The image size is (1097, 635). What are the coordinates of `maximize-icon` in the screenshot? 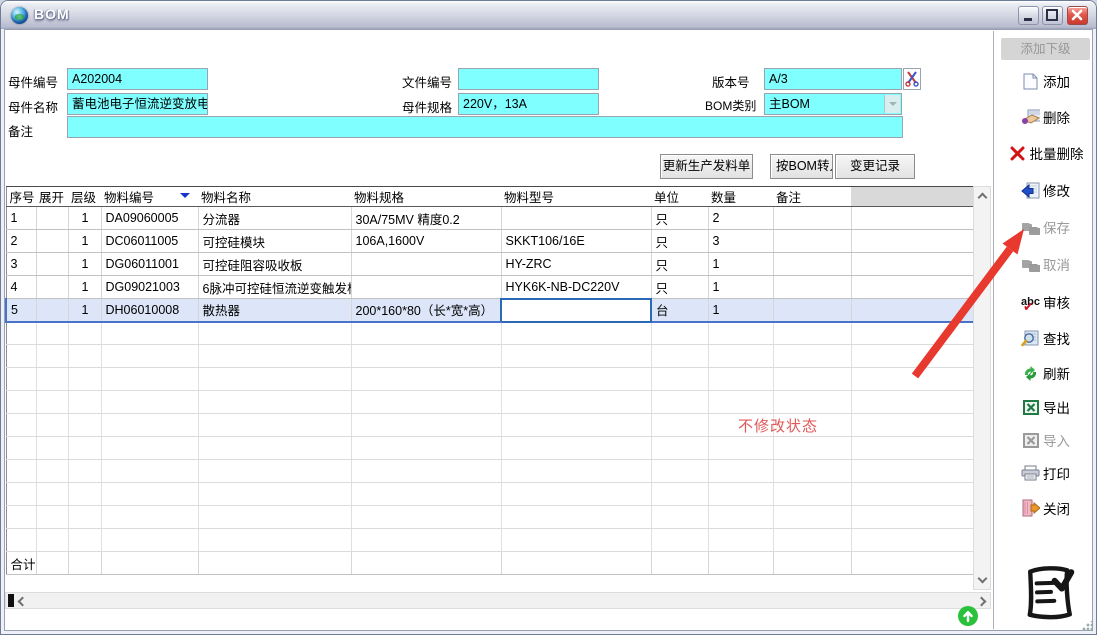 It's located at (1052, 15).